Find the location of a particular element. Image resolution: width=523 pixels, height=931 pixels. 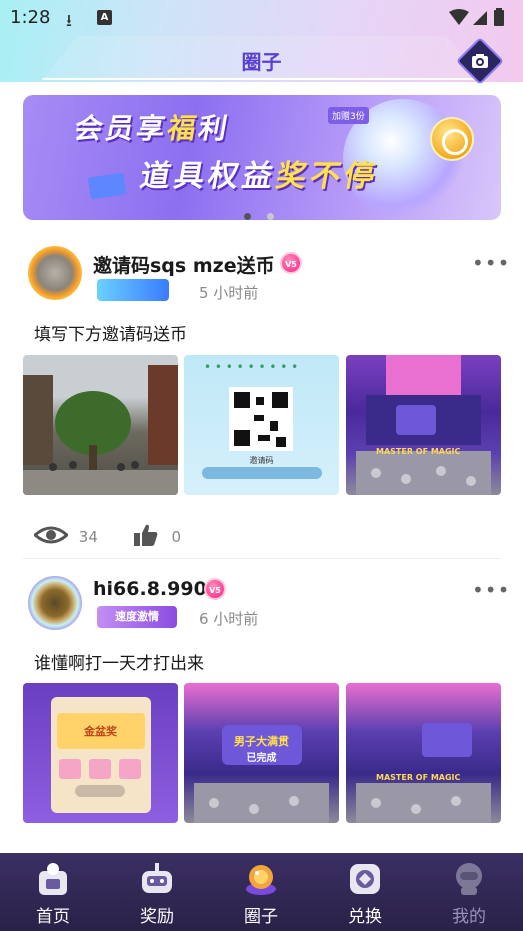

street-photo is located at coordinates (100, 430).